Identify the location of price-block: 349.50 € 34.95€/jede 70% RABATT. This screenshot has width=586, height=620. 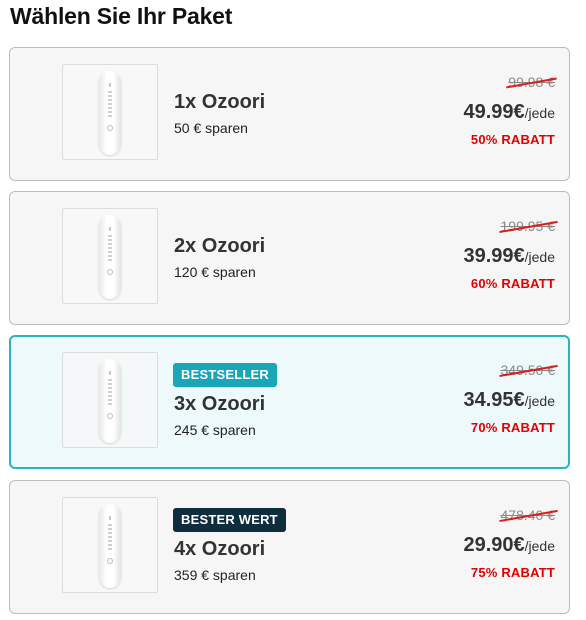
(486, 398).